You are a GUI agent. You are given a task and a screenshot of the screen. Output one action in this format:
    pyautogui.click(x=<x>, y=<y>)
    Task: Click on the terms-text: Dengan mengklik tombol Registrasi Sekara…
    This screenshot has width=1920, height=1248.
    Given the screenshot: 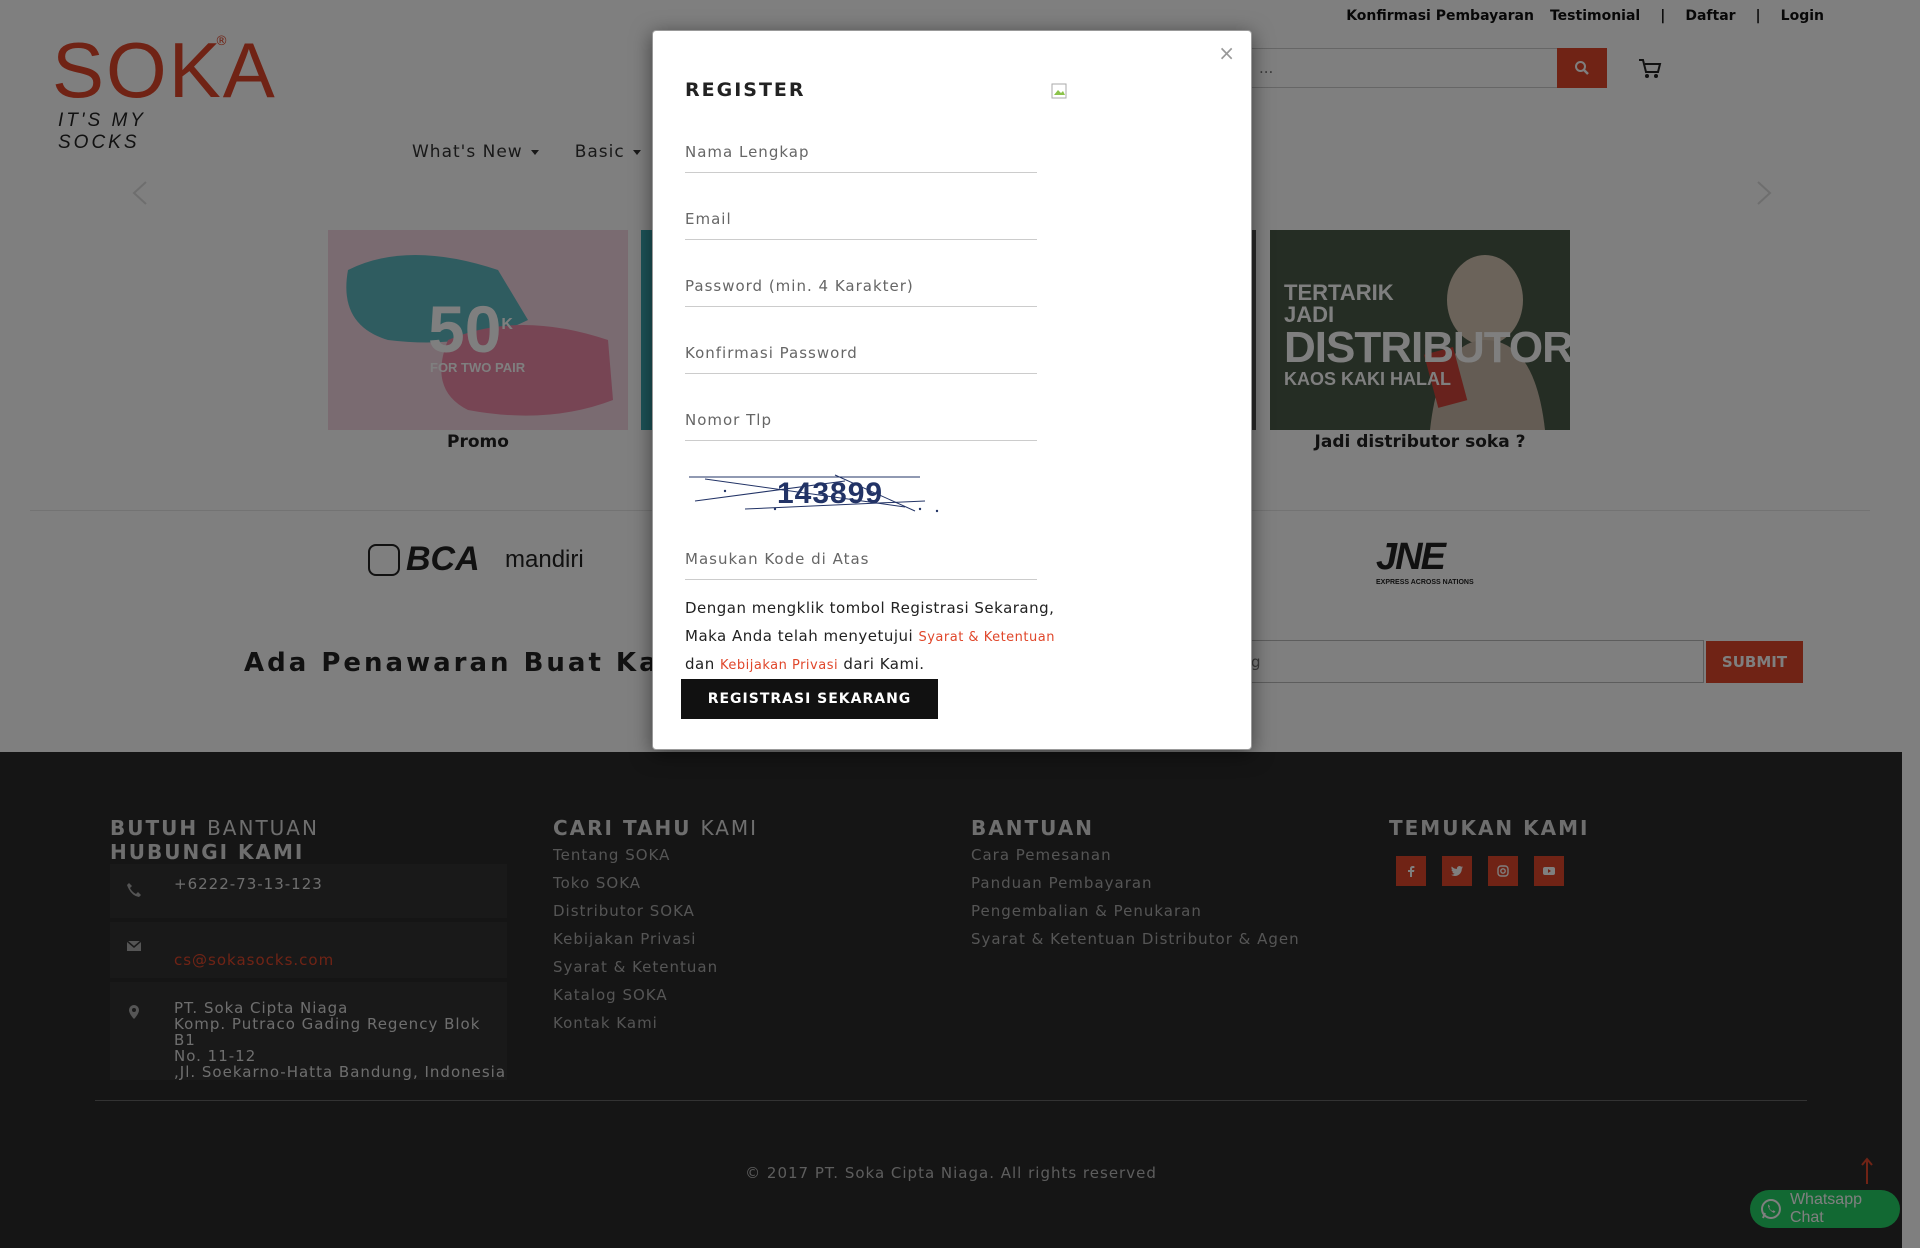 What is the action you would take?
    pyautogui.click(x=870, y=637)
    